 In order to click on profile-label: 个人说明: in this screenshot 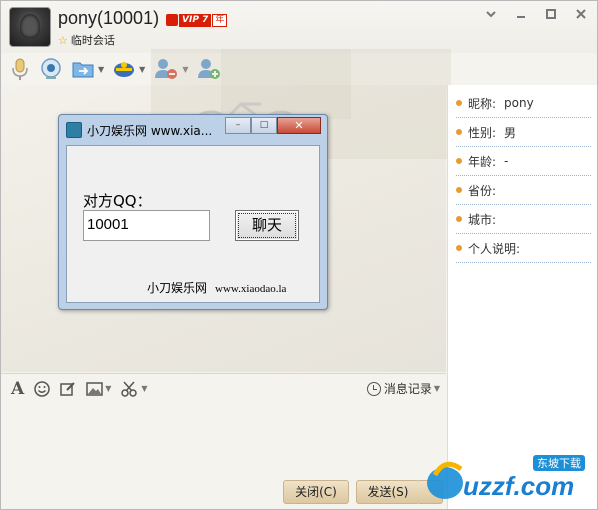, I will do `click(494, 248)`.